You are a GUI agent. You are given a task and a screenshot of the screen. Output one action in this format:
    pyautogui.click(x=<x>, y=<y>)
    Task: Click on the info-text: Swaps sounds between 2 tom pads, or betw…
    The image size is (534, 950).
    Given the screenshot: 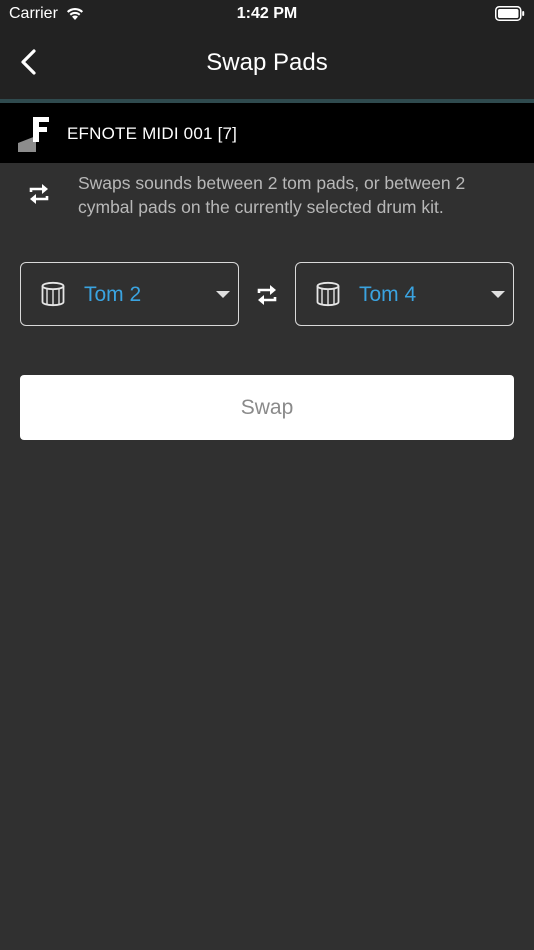 What is the action you would take?
    pyautogui.click(x=272, y=195)
    